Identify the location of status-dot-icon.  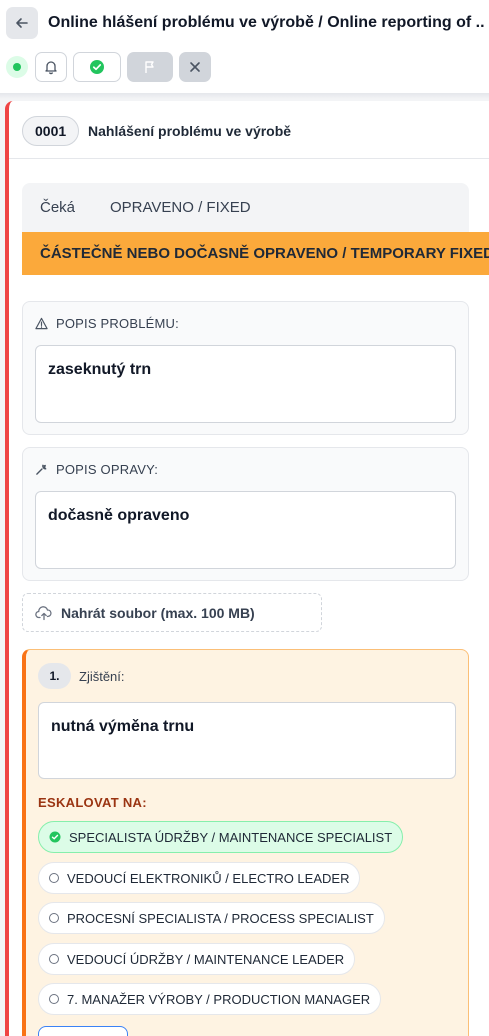
(17, 67).